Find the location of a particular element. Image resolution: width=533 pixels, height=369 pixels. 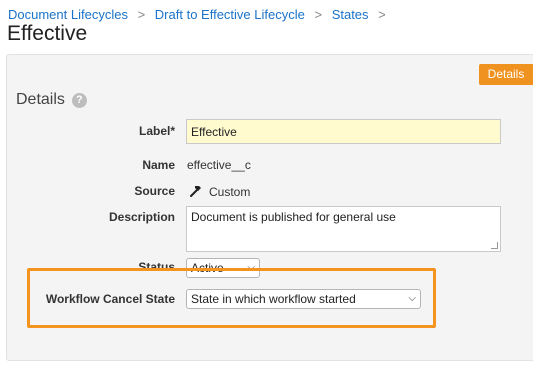

hammer-icon is located at coordinates (195, 191).